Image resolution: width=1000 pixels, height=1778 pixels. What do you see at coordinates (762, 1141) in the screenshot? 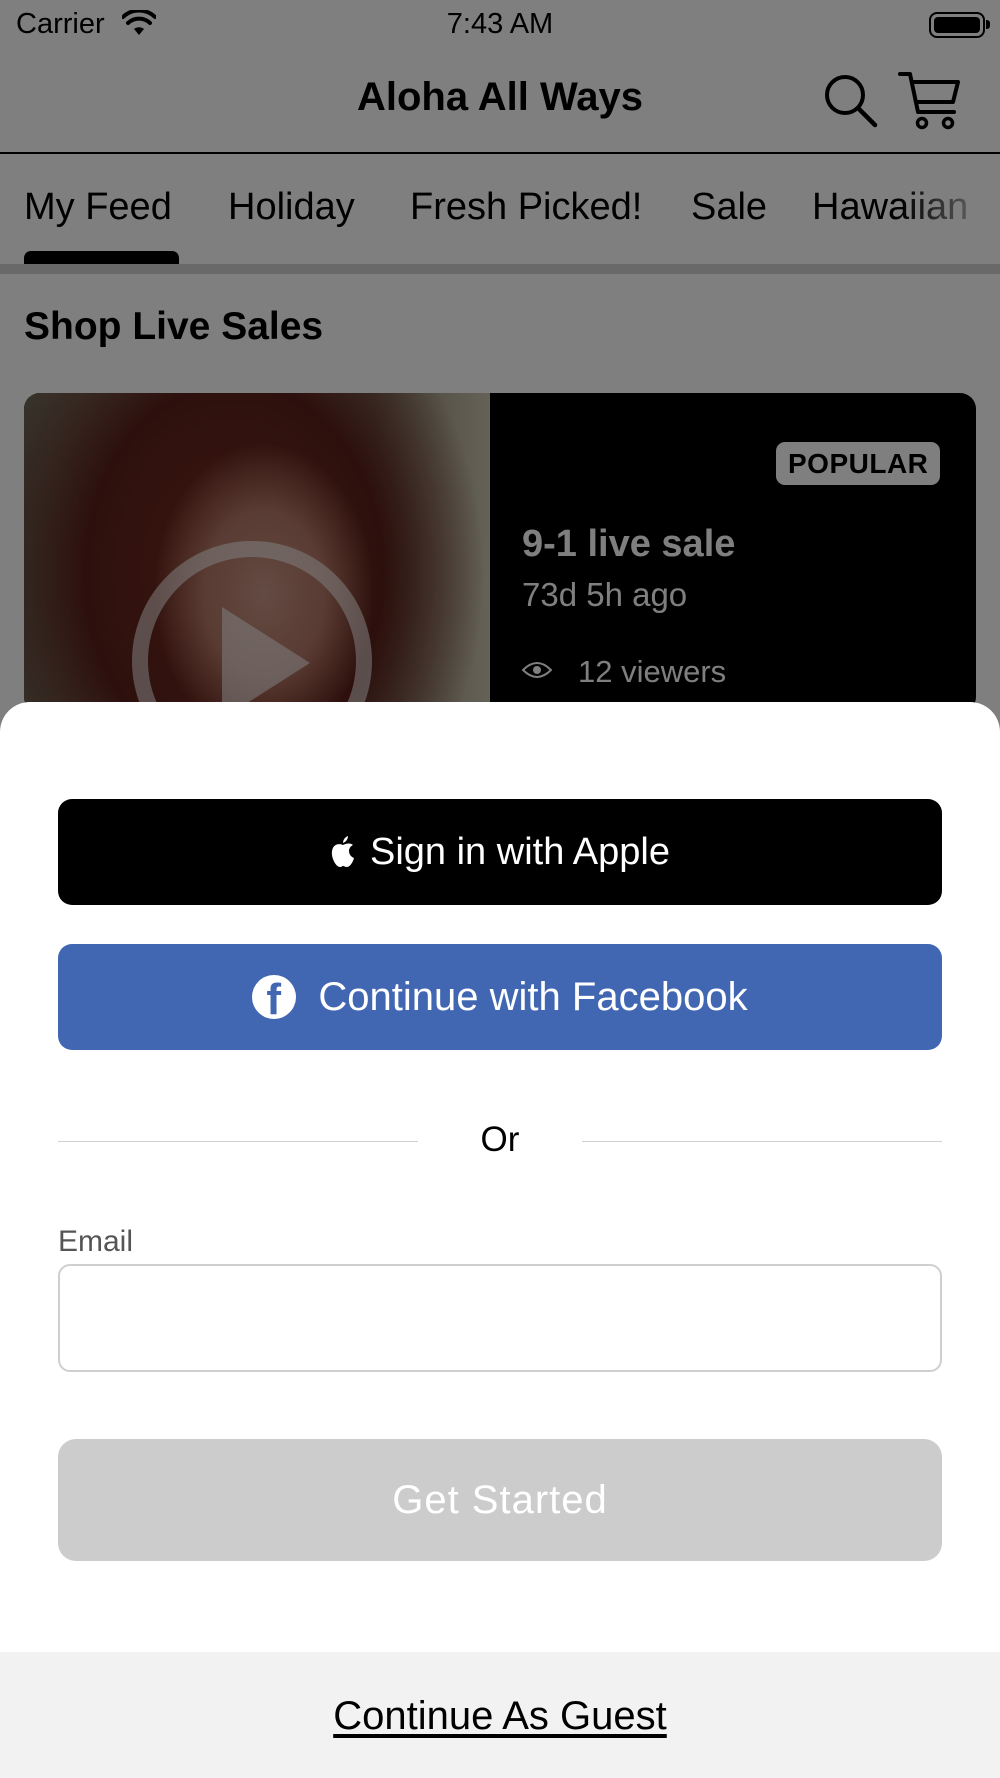
I see `or-divider-right` at bounding box center [762, 1141].